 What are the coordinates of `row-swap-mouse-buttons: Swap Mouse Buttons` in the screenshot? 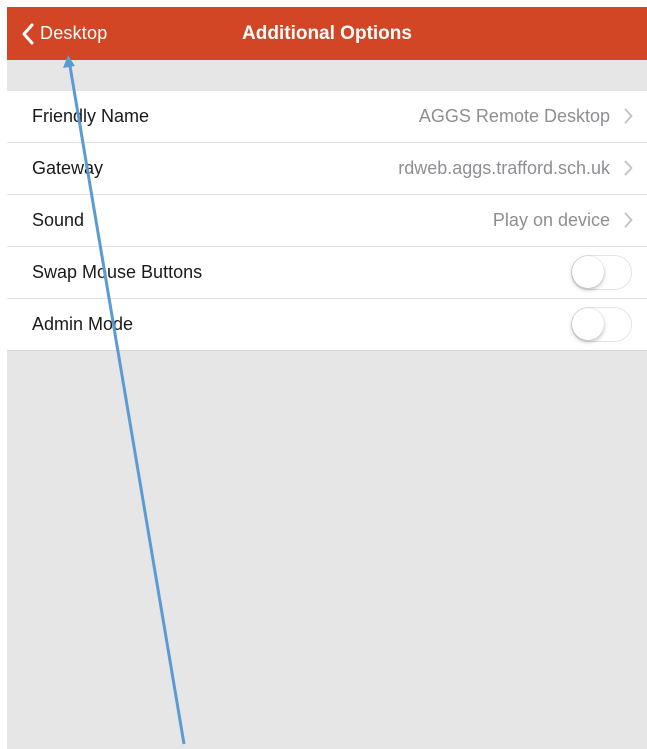 It's located at (327, 273).